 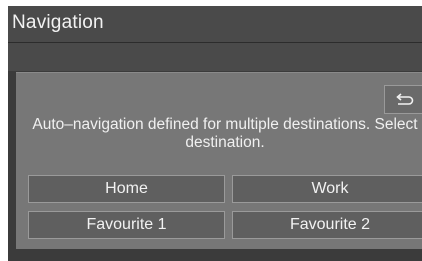 What do you see at coordinates (215, 57) in the screenshot?
I see `header-strip` at bounding box center [215, 57].